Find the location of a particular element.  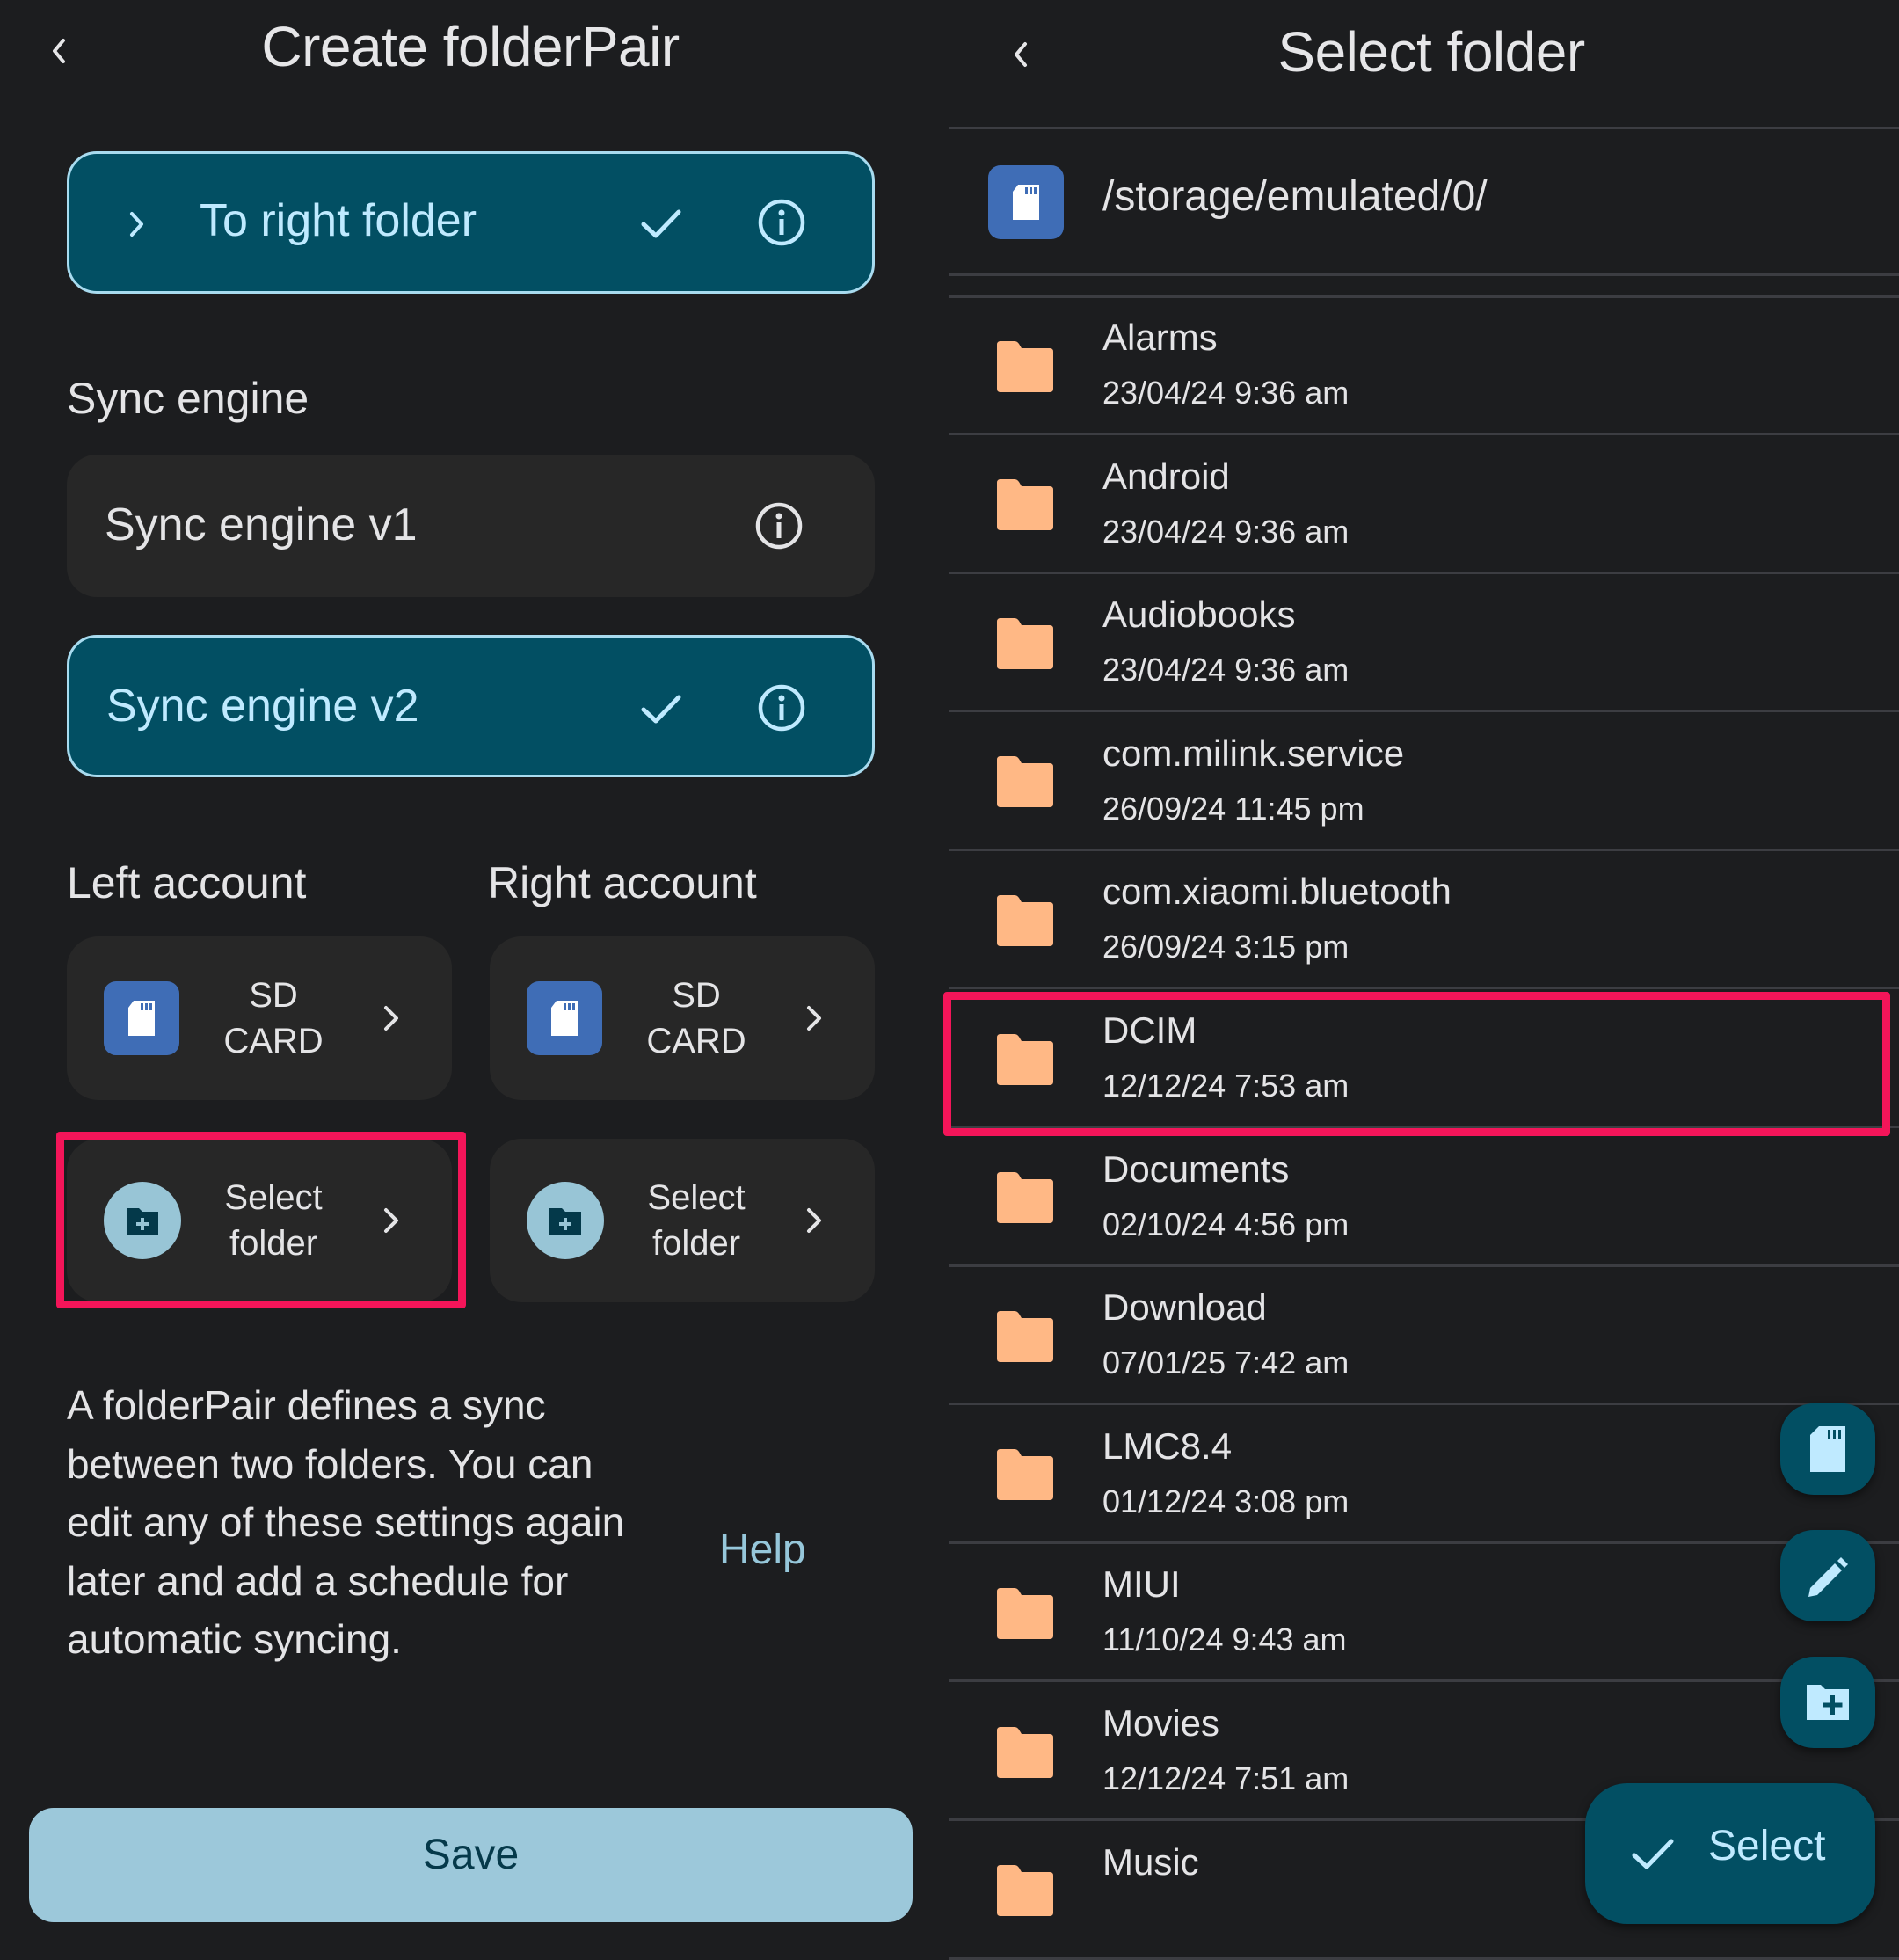

left-account-storage-button: SD CARD is located at coordinates (259, 1018).